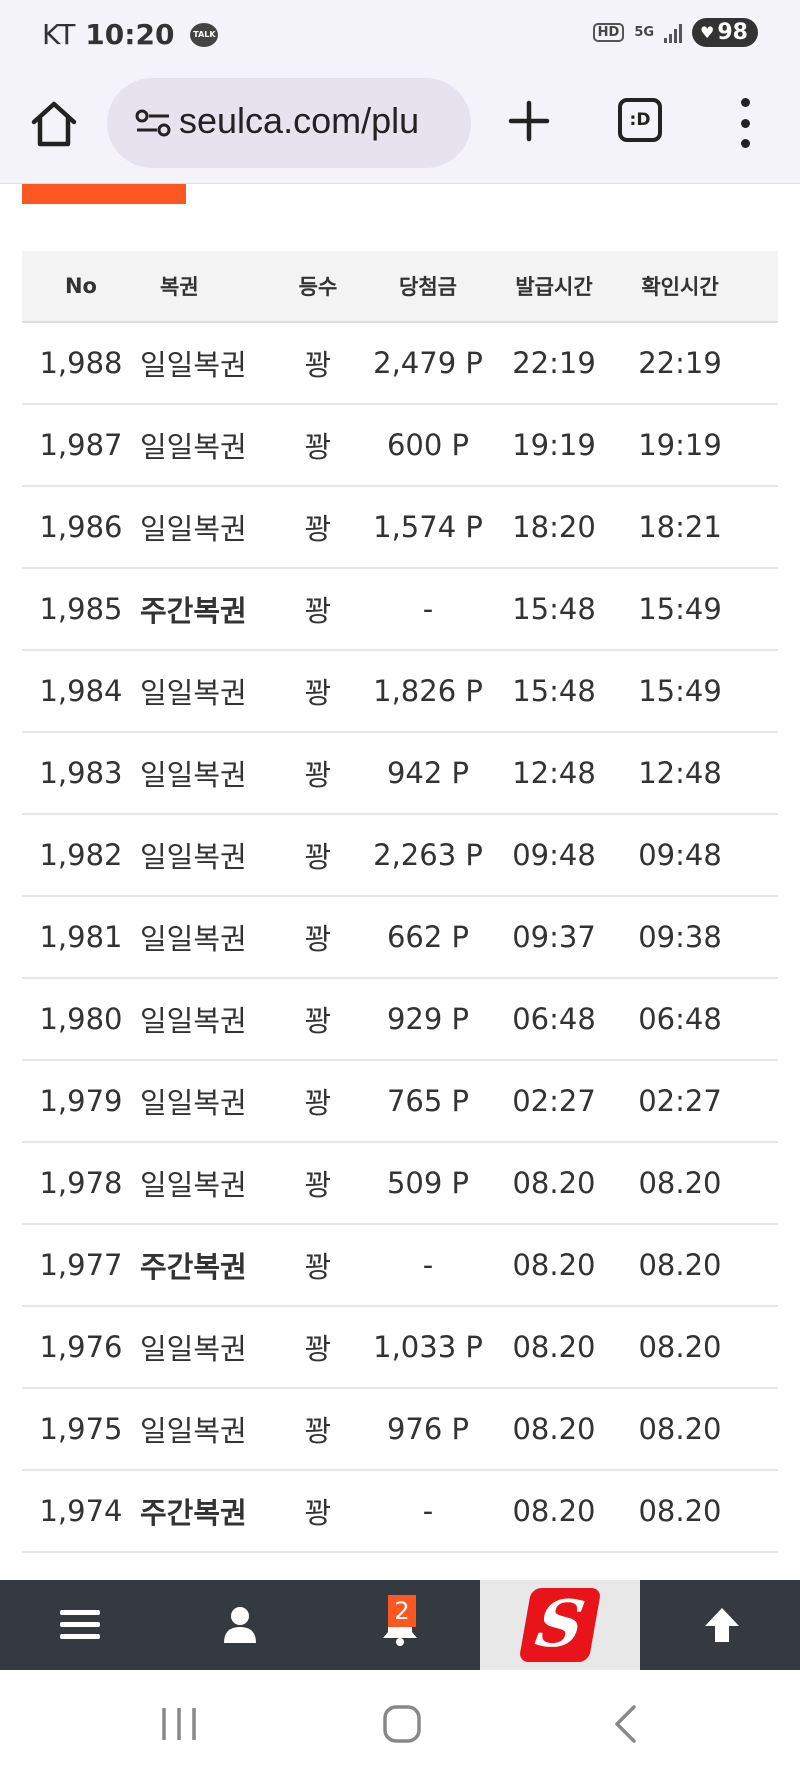 The height and width of the screenshot is (1778, 800). Describe the element at coordinates (428, 937) in the screenshot. I see `cell-prize: 662 P` at that location.